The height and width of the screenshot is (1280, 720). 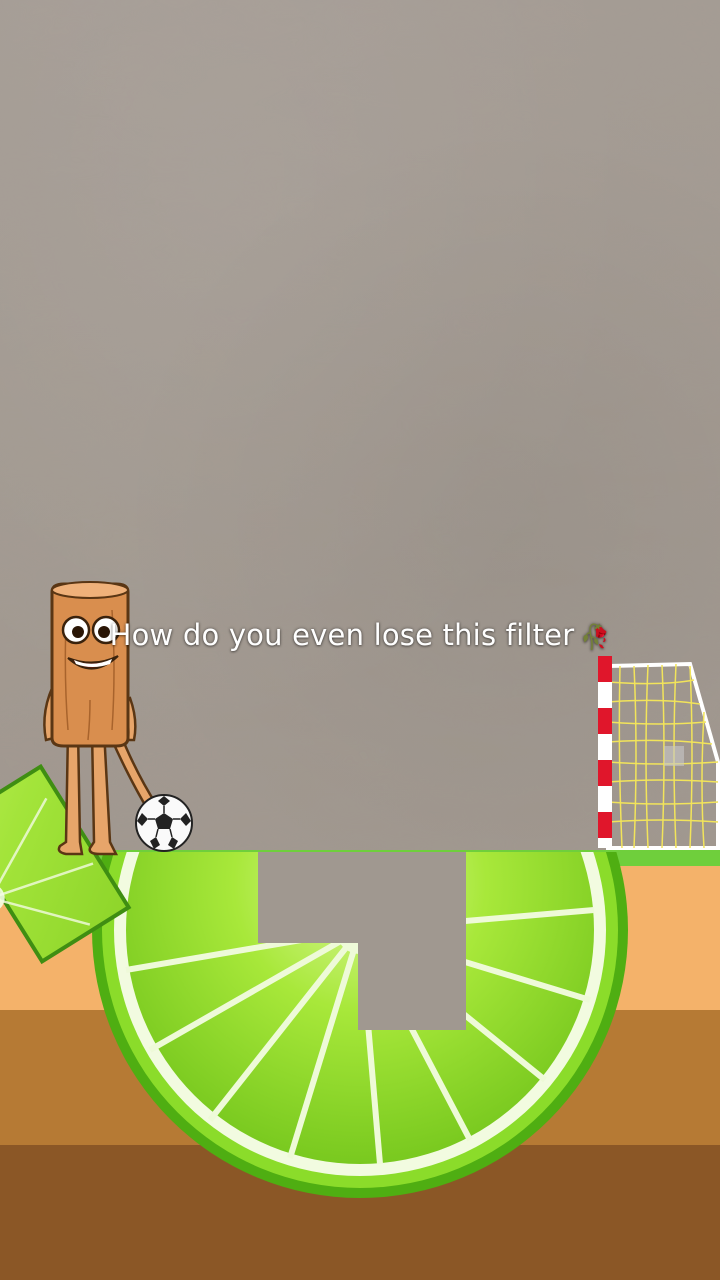 I want to click on soccer-goal, so click(x=659, y=753).